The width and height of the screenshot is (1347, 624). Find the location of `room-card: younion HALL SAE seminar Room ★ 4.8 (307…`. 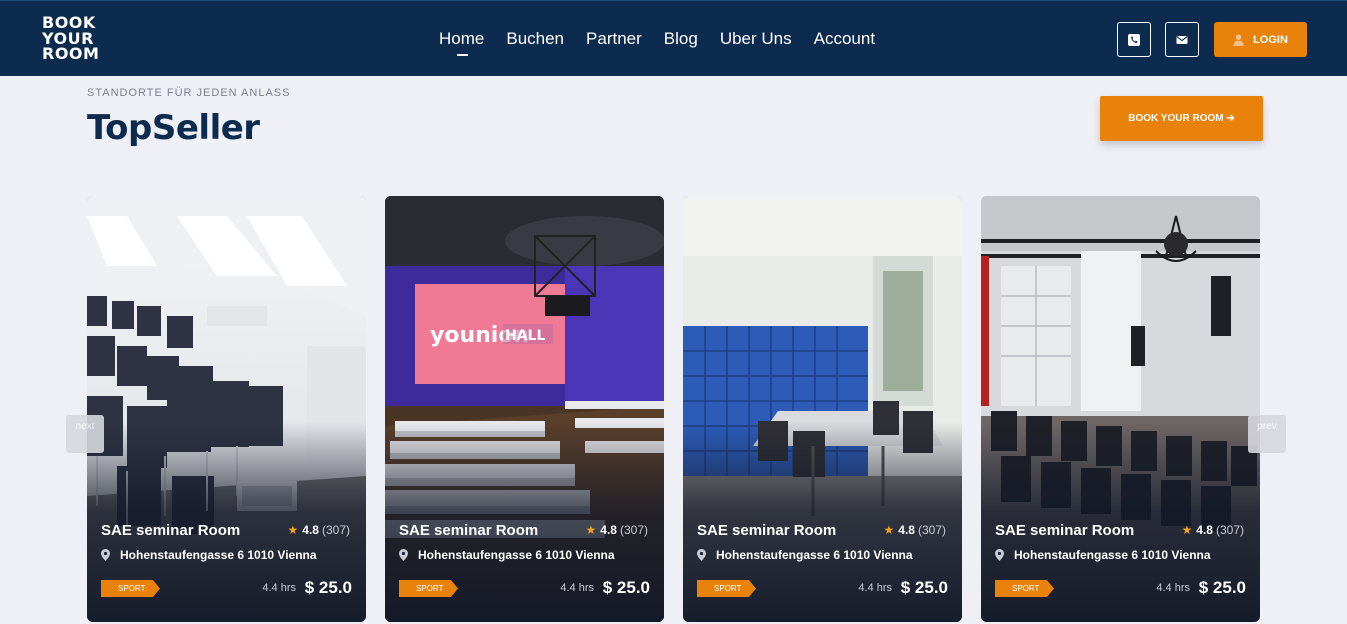

room-card: younion HALL SAE seminar Room ★ 4.8 (307… is located at coordinates (524, 409).